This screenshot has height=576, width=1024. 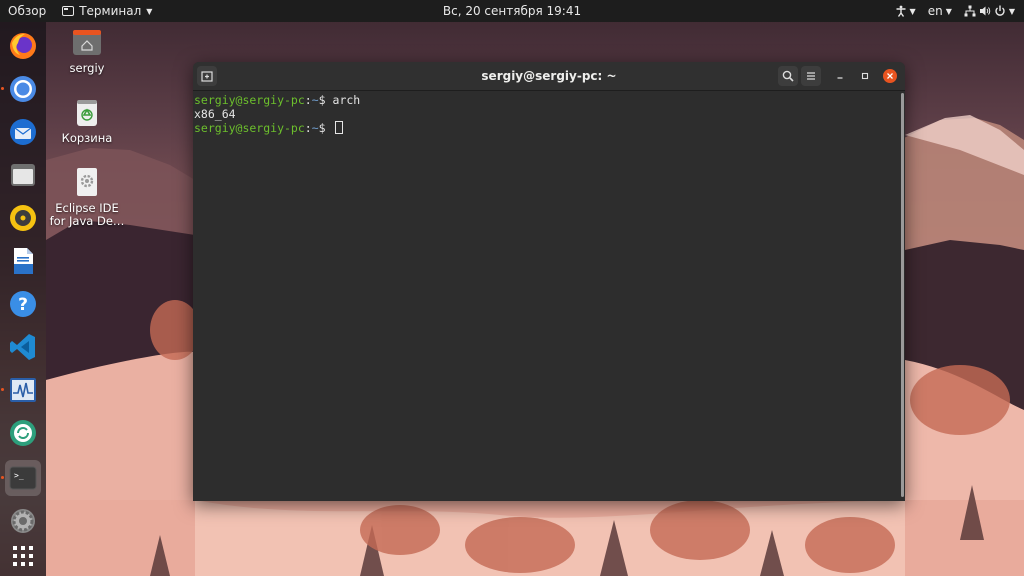 What do you see at coordinates (902, 295) in the screenshot?
I see `scrollbar` at bounding box center [902, 295].